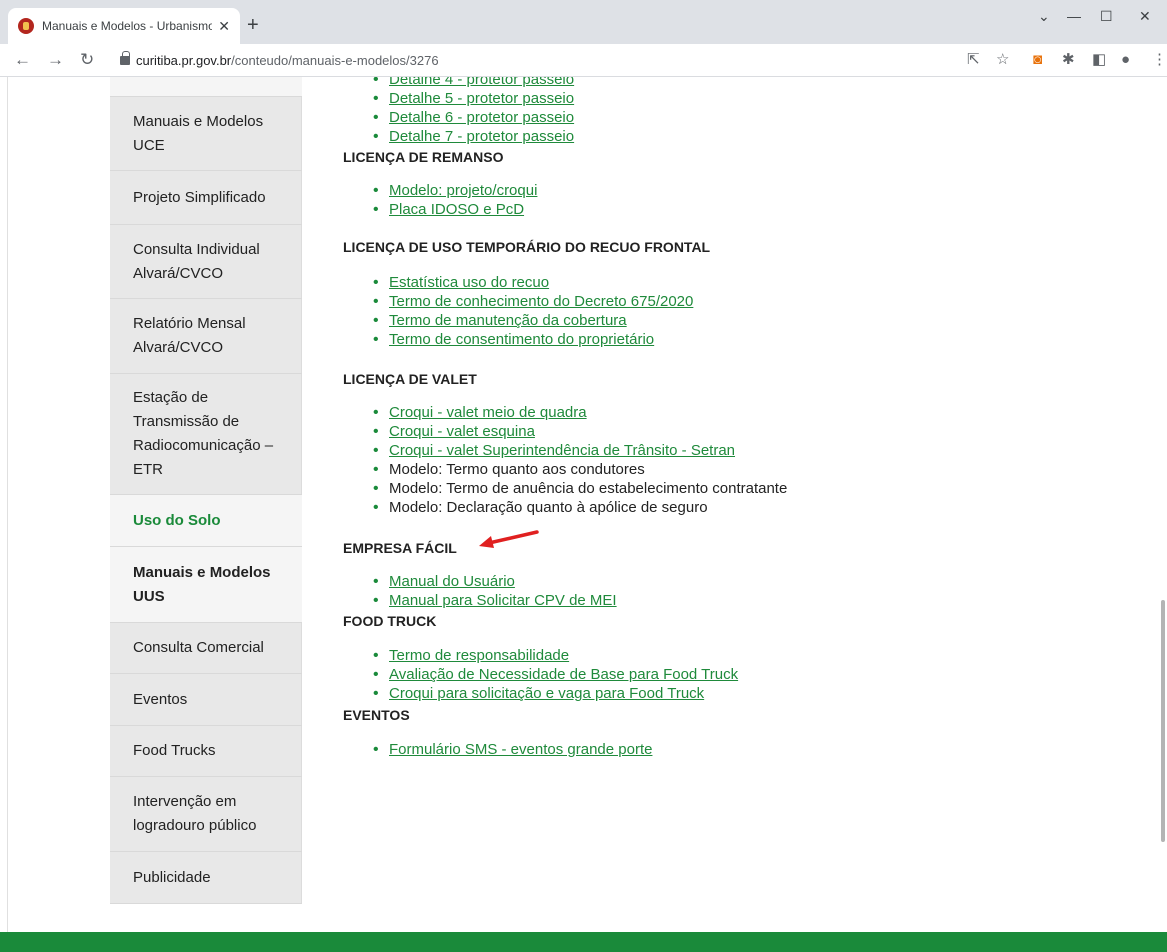 This screenshot has height=952, width=1167. I want to click on list-item: Croqui - valet esquina, so click(454, 432).